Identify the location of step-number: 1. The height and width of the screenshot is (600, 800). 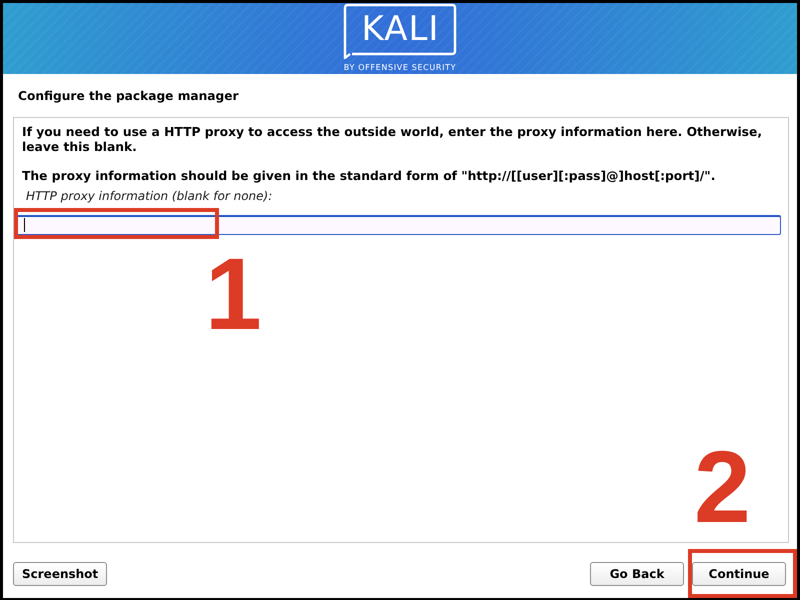
(233, 294).